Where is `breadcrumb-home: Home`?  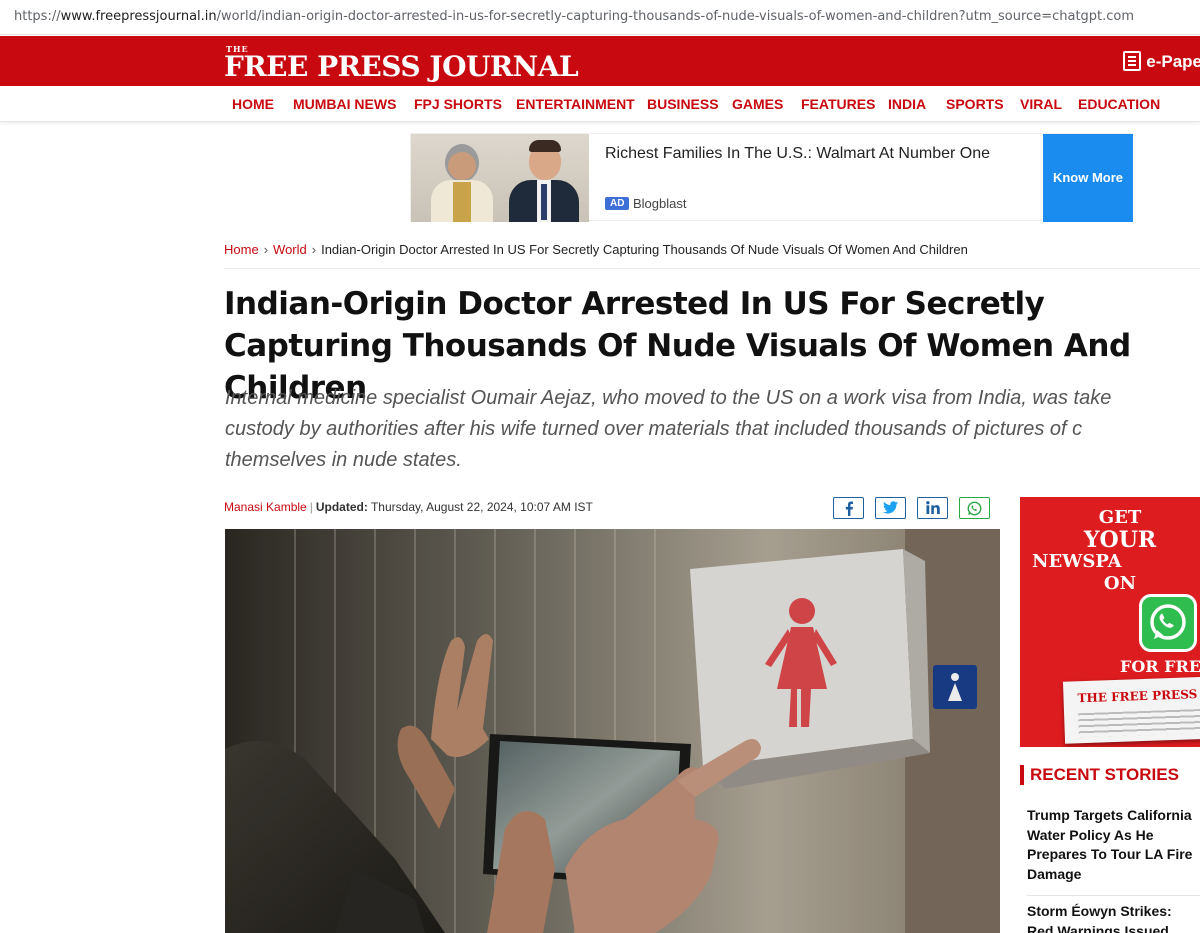
breadcrumb-home: Home is located at coordinates (241, 249).